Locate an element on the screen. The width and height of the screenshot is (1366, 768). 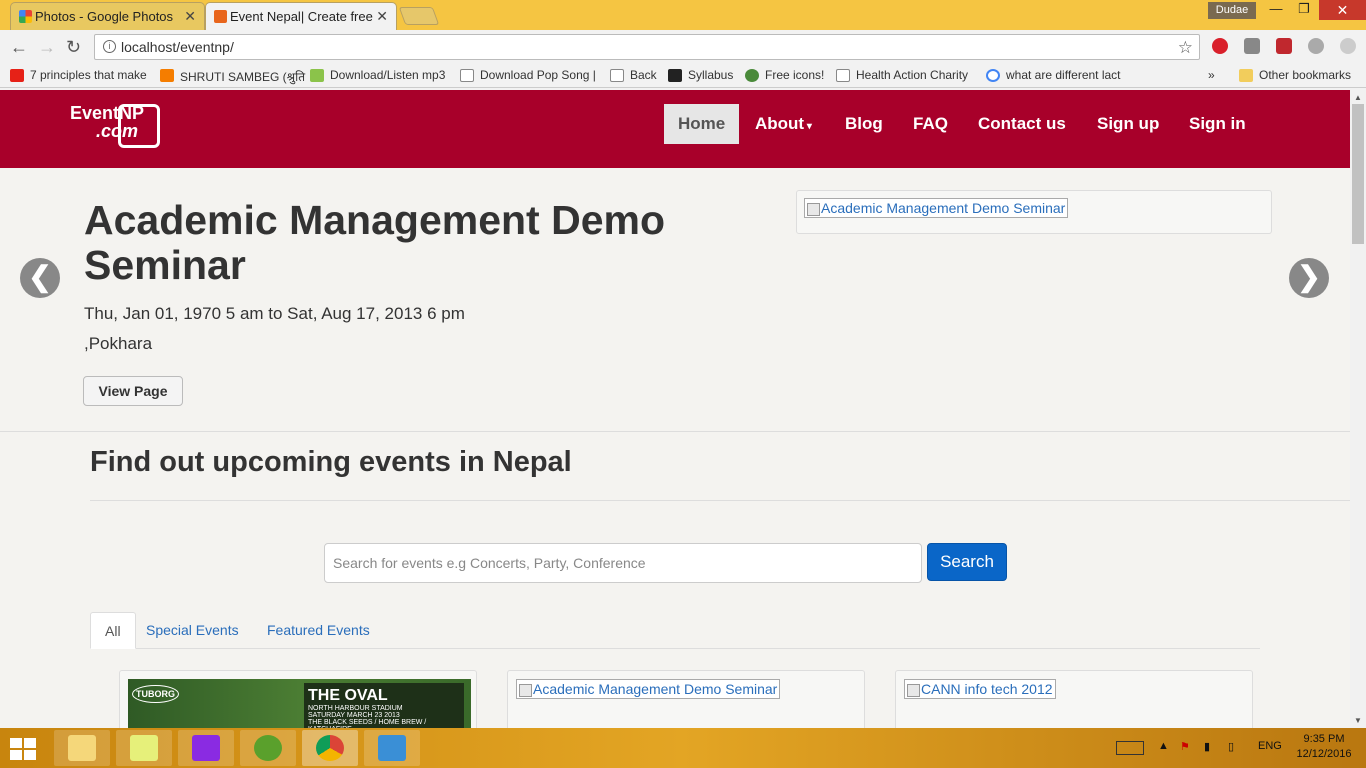
nav-blog: Blog is located at coordinates (864, 124).